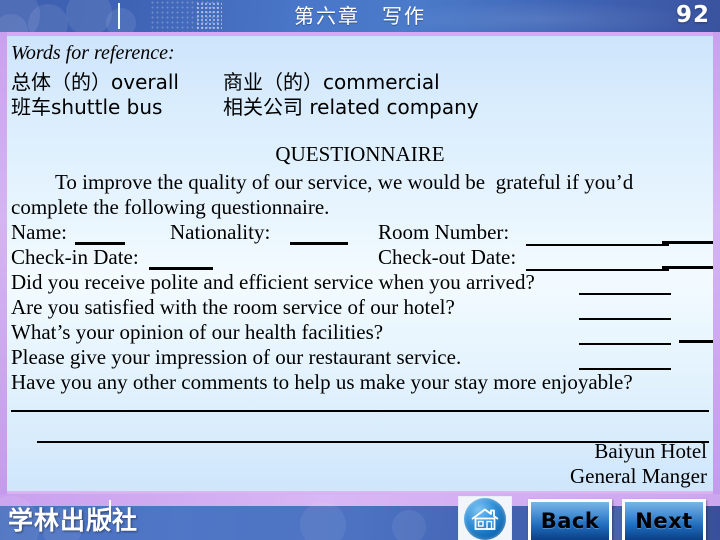 This screenshot has width=720, height=540. I want to click on field-label-nationality: Nationality:, so click(220, 232).